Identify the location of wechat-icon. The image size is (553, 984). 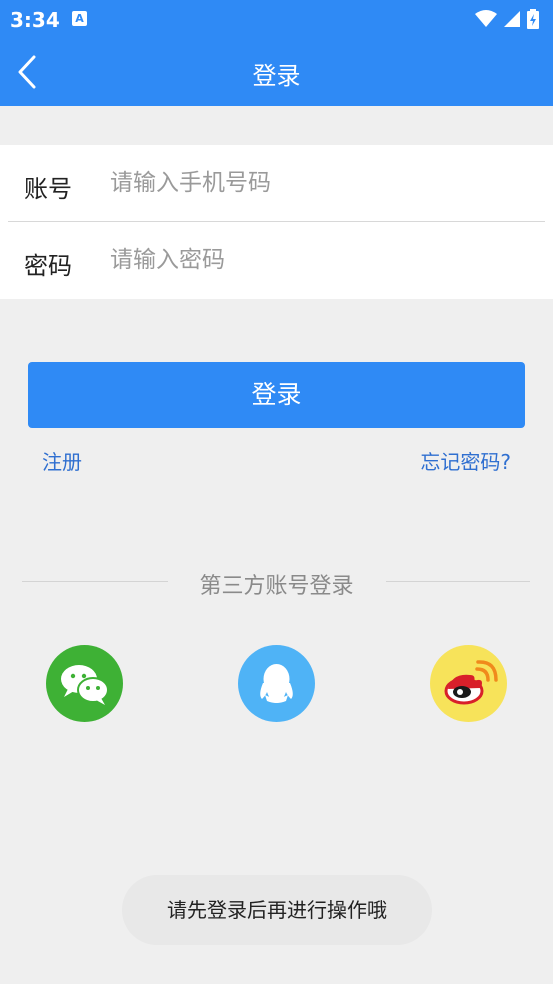
(85, 685).